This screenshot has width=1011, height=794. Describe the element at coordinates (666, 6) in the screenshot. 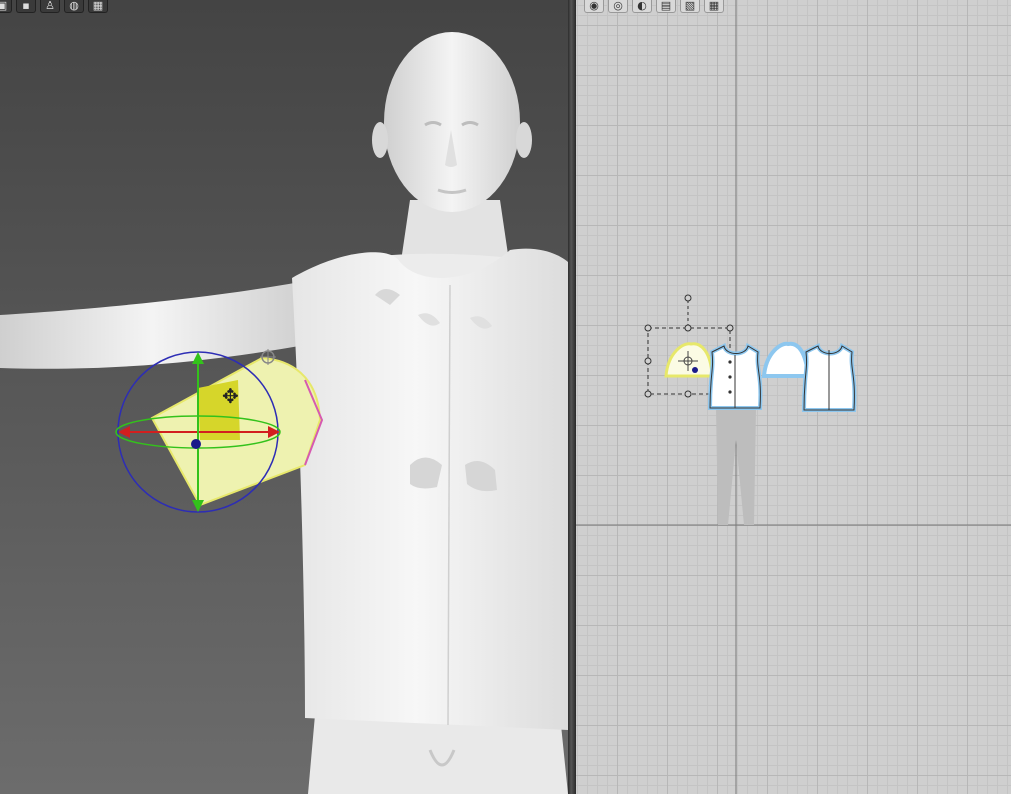

I see `note-icon: ▤` at that location.